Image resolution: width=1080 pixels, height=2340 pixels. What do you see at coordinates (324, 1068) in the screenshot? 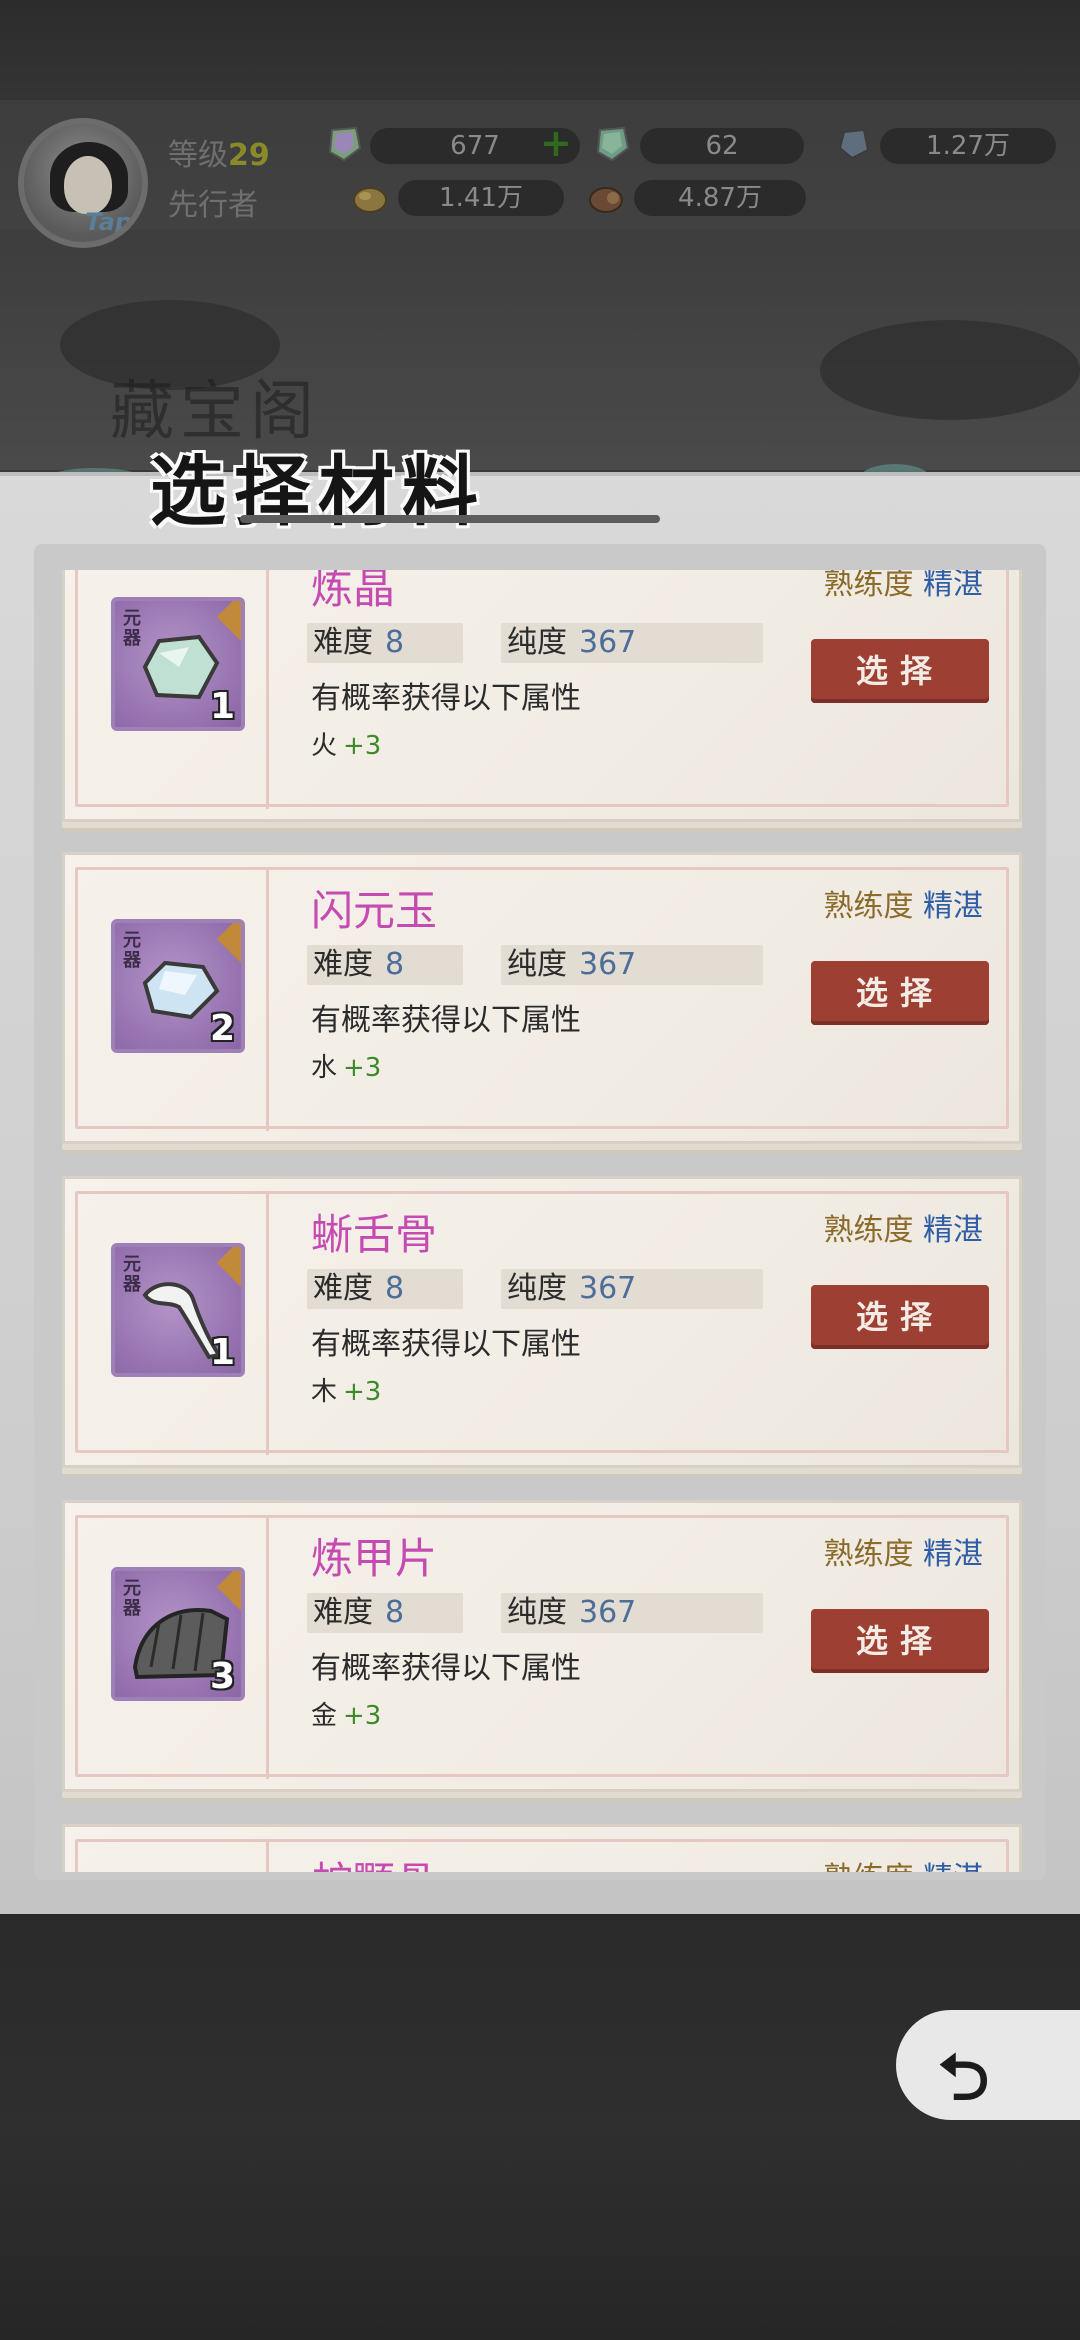
I see `attribute-element: 水` at bounding box center [324, 1068].